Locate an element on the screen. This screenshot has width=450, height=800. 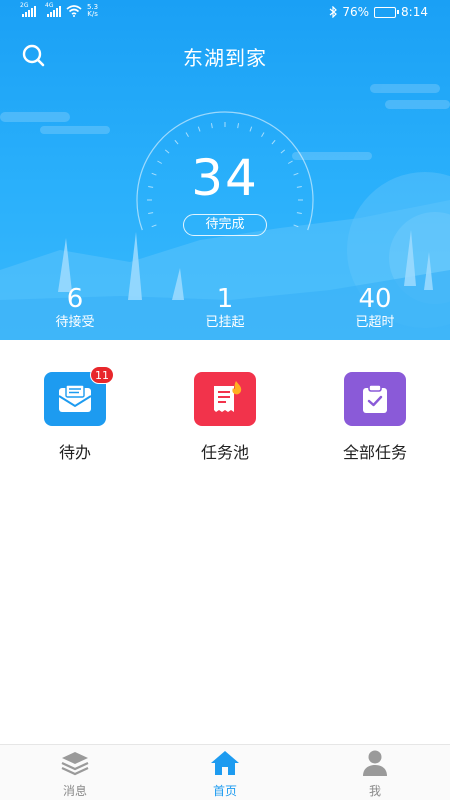
pending-count: 34 is located at coordinates (225, 178).